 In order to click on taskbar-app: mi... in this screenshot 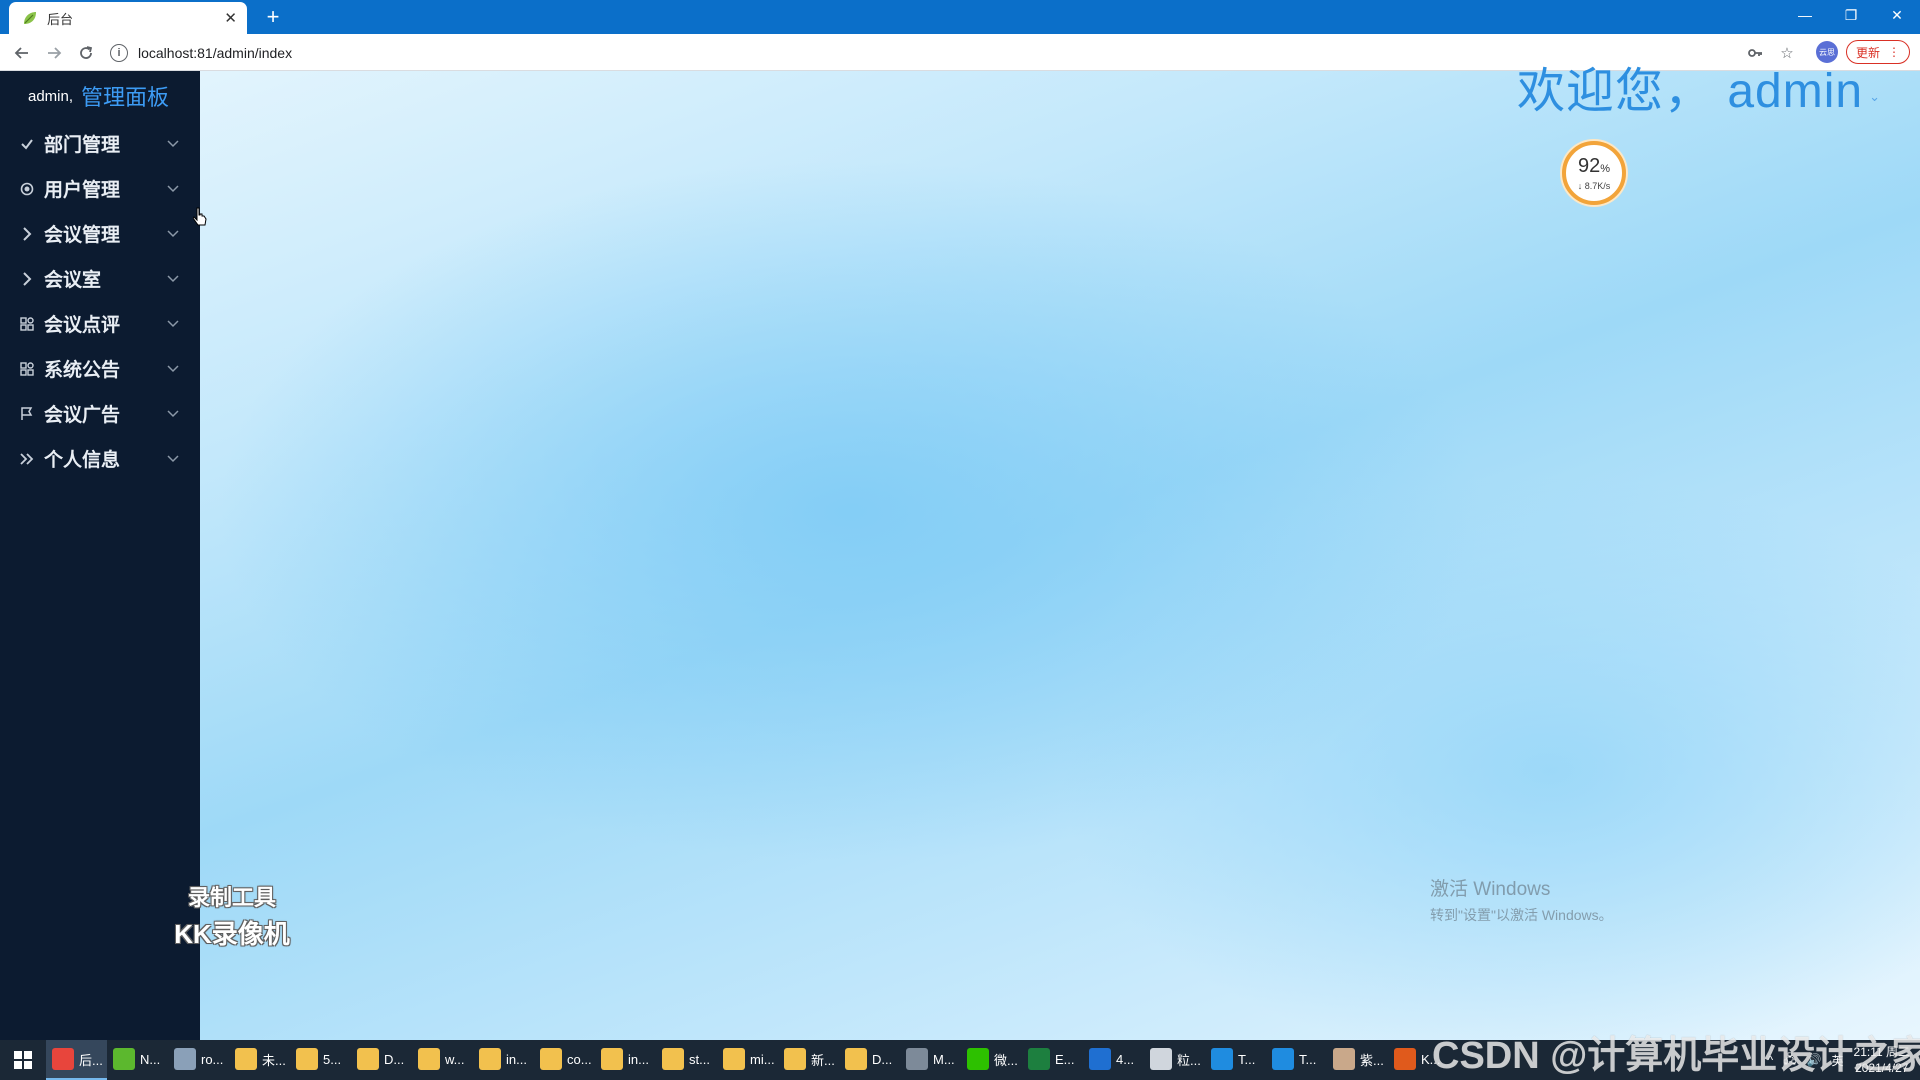, I will do `click(747, 1060)`.